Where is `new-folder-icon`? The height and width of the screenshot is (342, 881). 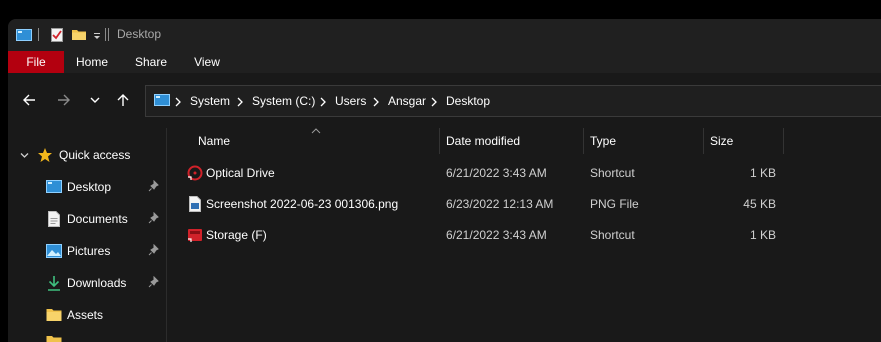
new-folder-icon is located at coordinates (79, 35).